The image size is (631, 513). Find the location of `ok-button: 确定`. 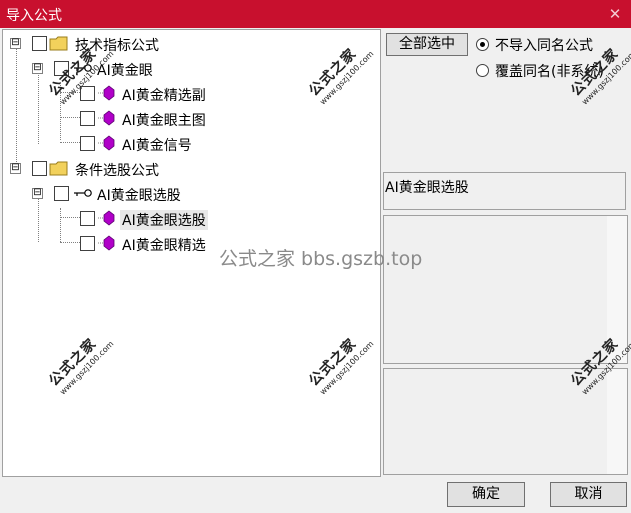

ok-button: 确定 is located at coordinates (486, 494).